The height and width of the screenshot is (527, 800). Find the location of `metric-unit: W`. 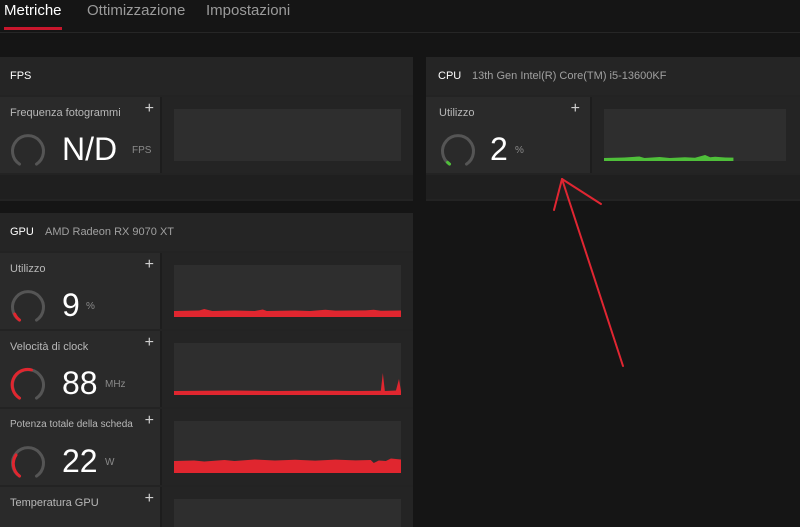

metric-unit: W is located at coordinates (110, 462).